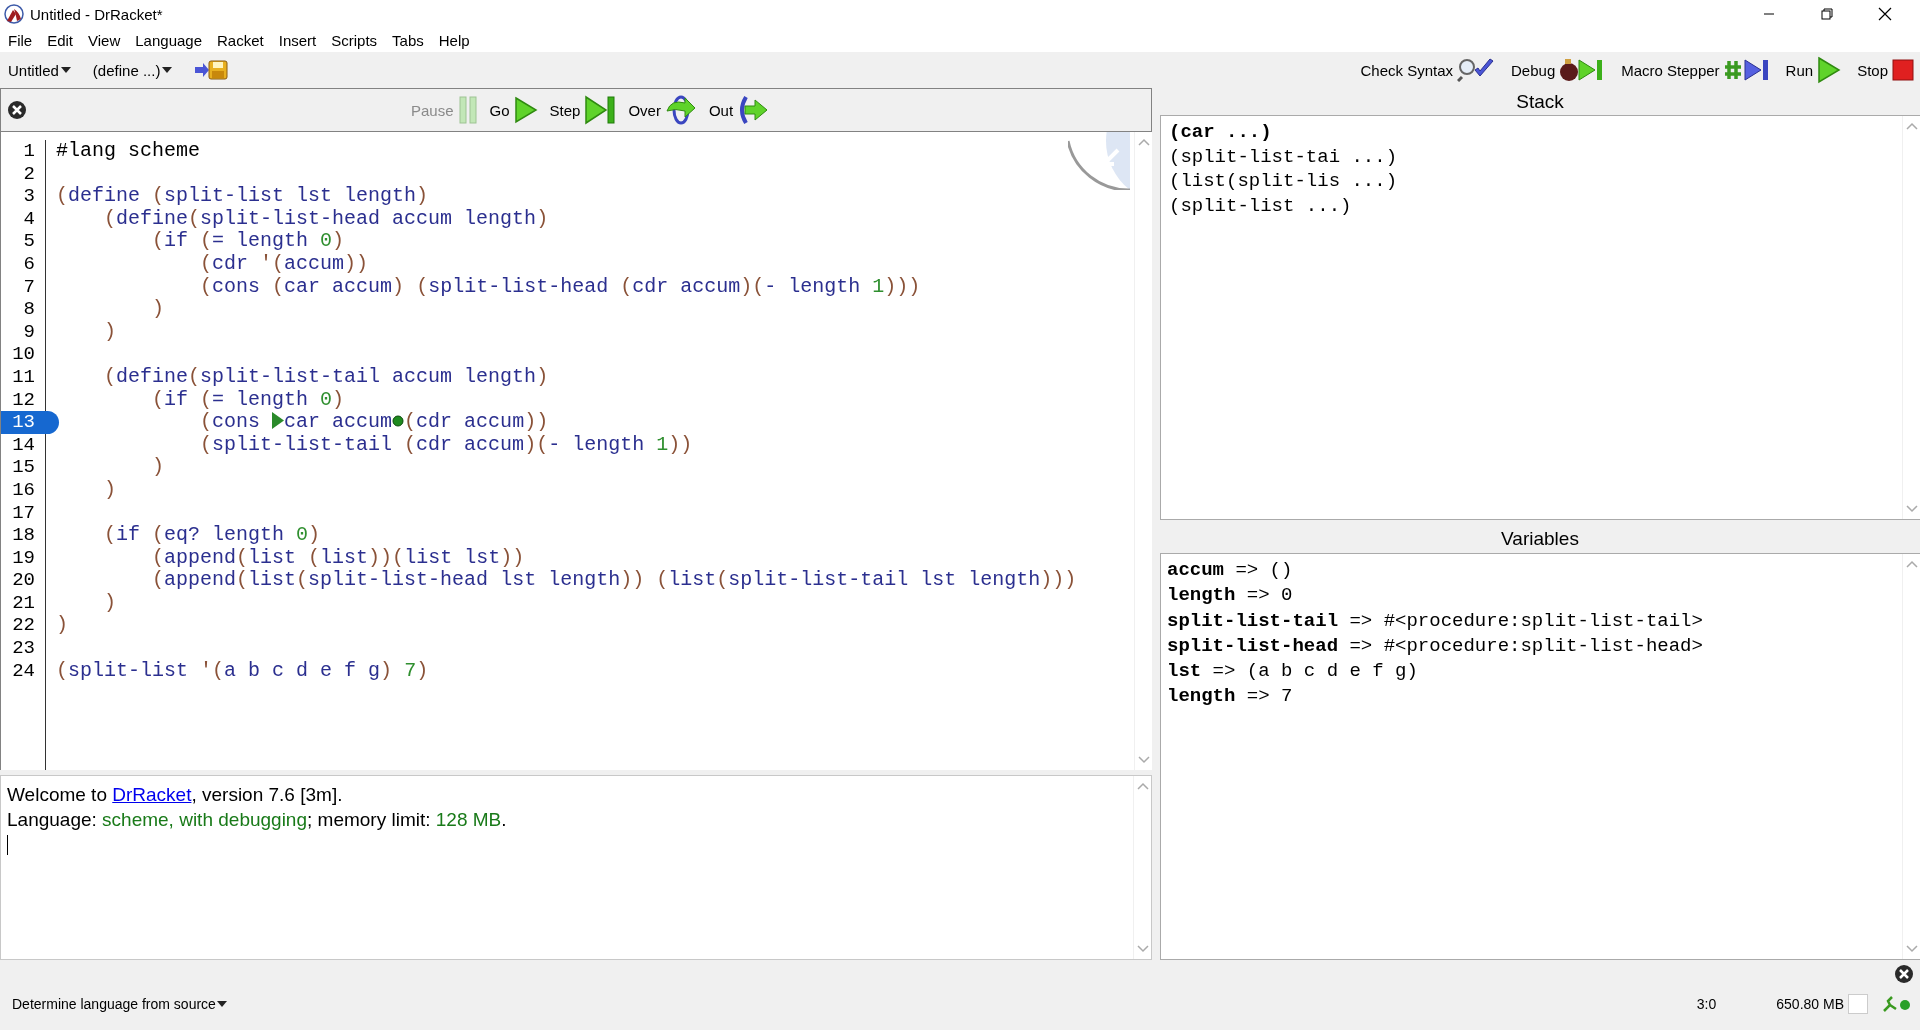  Describe the element at coordinates (257, 820) in the screenshot. I see `output-text: Language: scheme, with debugging; memory limit: 128 MB.` at that location.